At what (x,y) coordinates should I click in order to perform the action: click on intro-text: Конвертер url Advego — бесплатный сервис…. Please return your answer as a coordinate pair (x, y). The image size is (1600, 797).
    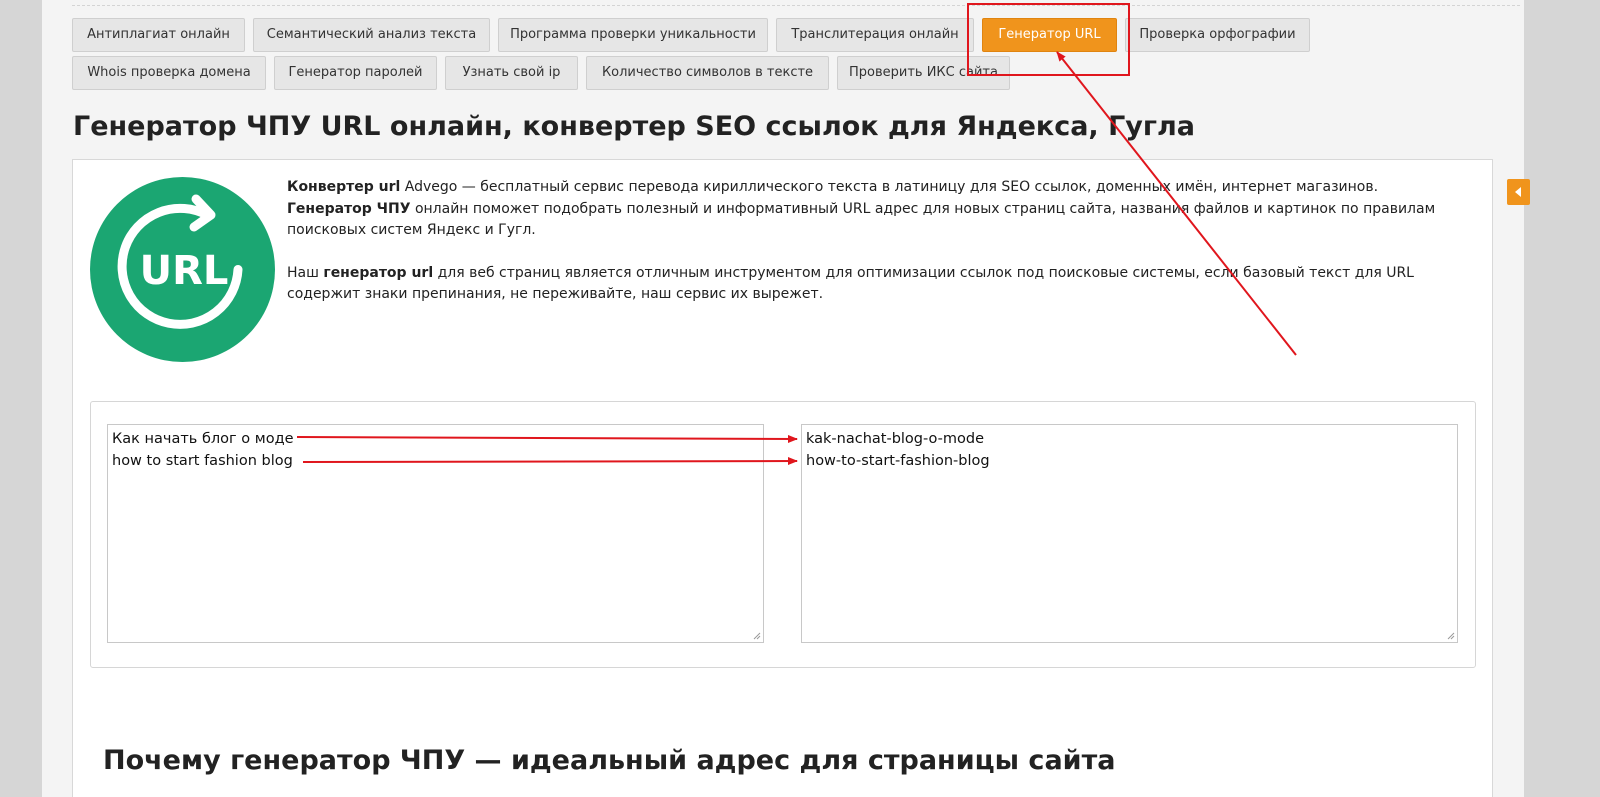
    Looking at the image, I should click on (877, 241).